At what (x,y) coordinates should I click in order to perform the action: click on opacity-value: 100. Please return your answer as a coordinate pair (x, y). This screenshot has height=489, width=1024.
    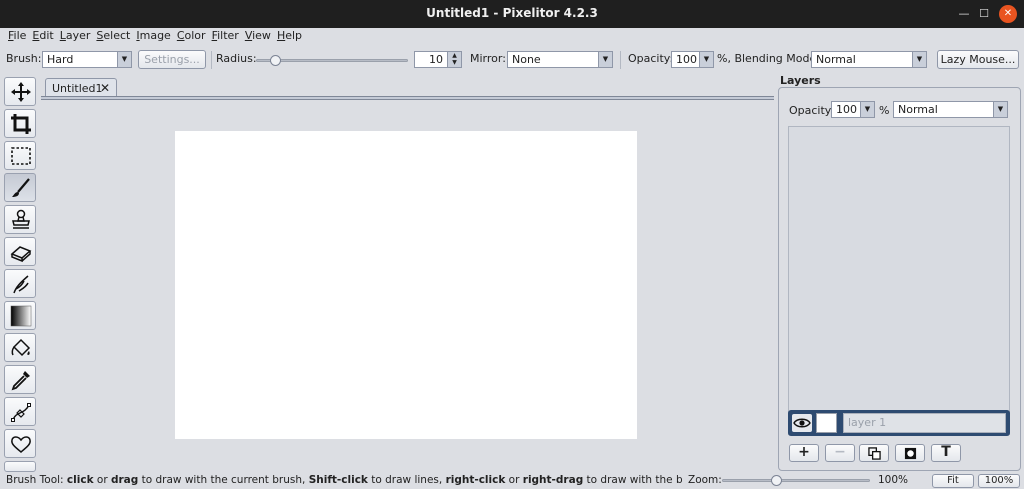
    Looking at the image, I should click on (686, 59).